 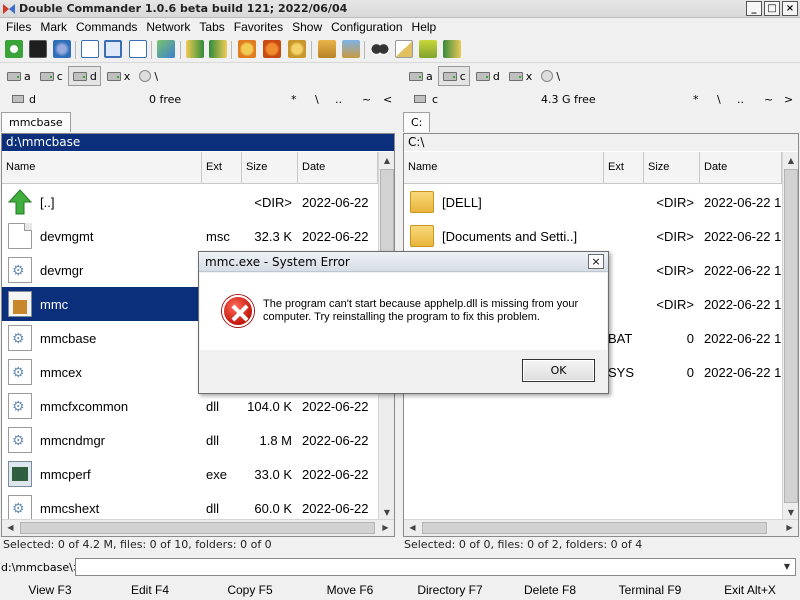 I want to click on file-row: mmcperf exe 33.0 K 2022-06-22, so click(x=190, y=474).